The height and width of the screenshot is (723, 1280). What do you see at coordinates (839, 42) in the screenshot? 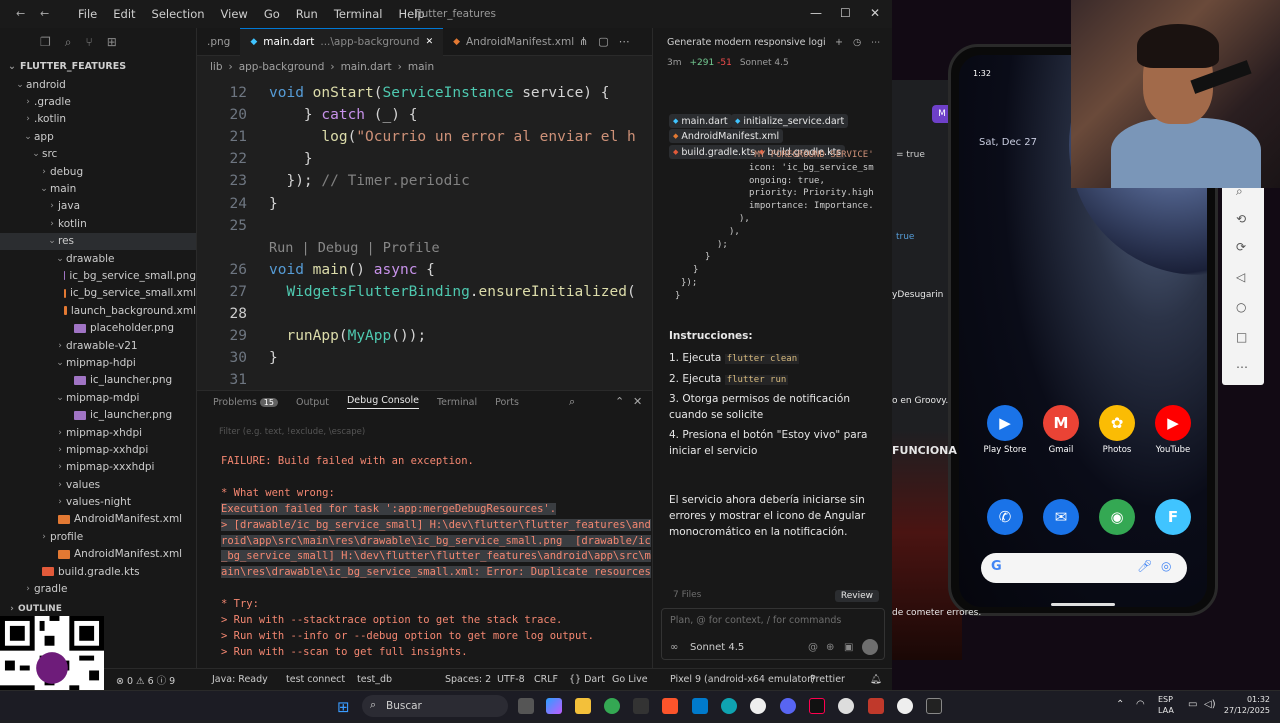
I see `new-chat-icon: +` at bounding box center [839, 42].